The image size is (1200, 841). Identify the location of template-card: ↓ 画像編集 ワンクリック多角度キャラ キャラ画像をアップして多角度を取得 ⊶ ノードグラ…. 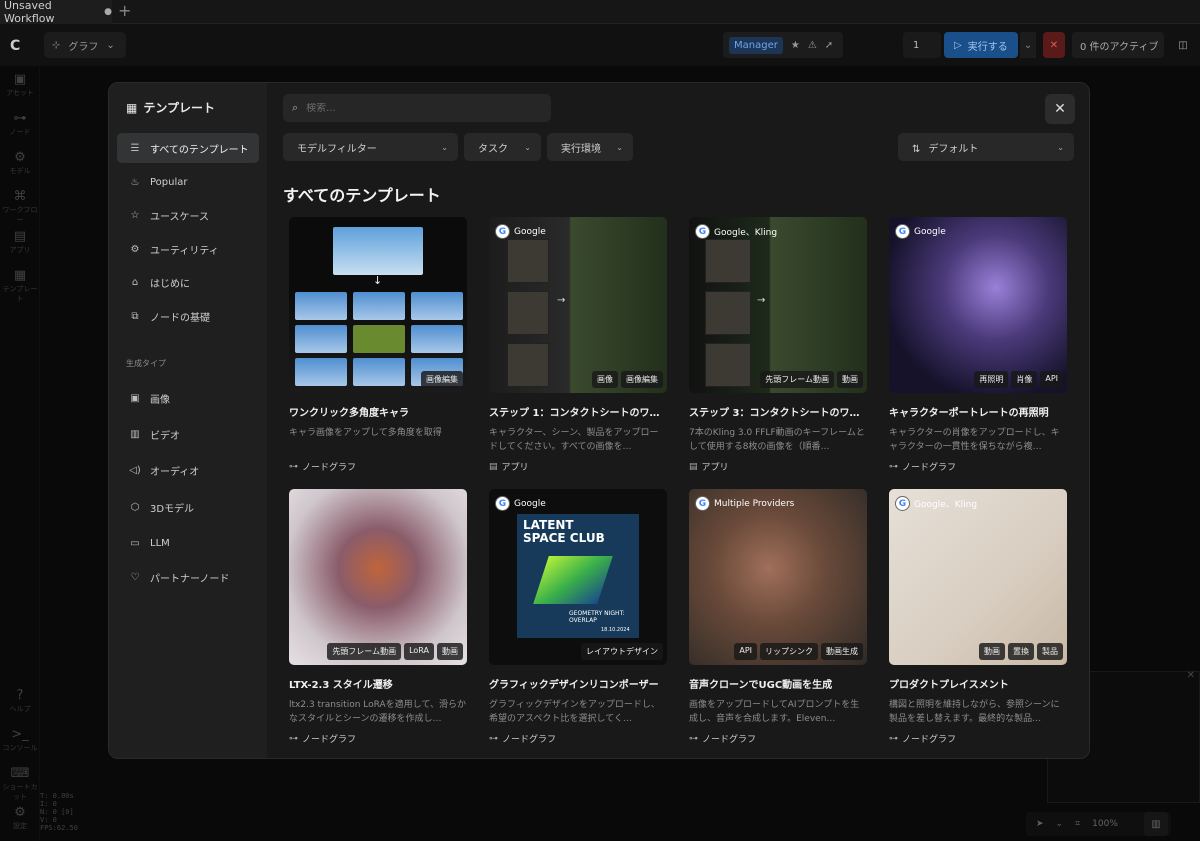
(378, 345).